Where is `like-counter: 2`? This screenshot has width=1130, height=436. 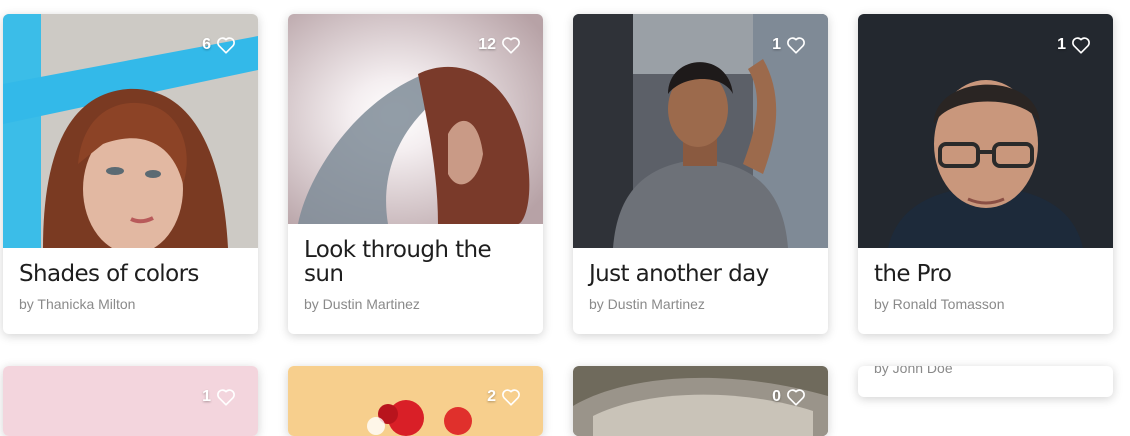
like-counter: 2 is located at coordinates (504, 397).